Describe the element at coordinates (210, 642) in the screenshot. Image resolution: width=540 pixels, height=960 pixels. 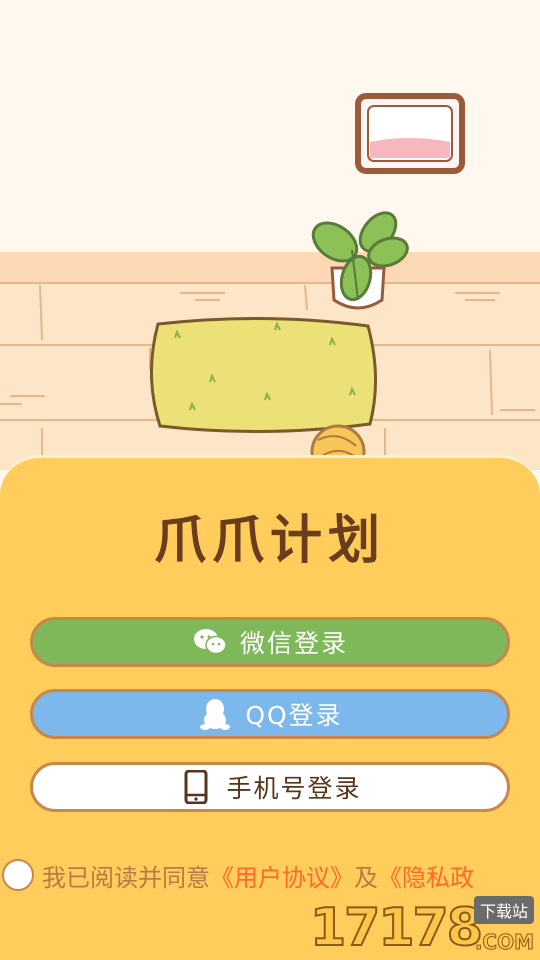
I see `wechat-icon` at that location.